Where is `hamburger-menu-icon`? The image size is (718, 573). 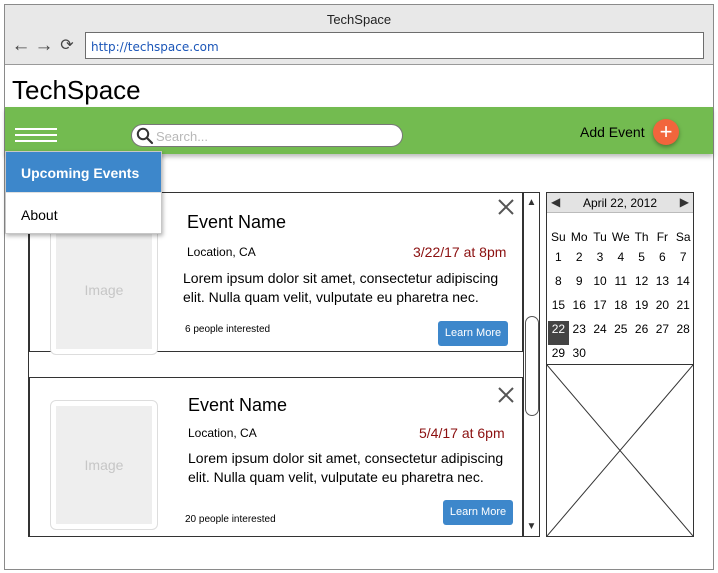 hamburger-menu-icon is located at coordinates (36, 135).